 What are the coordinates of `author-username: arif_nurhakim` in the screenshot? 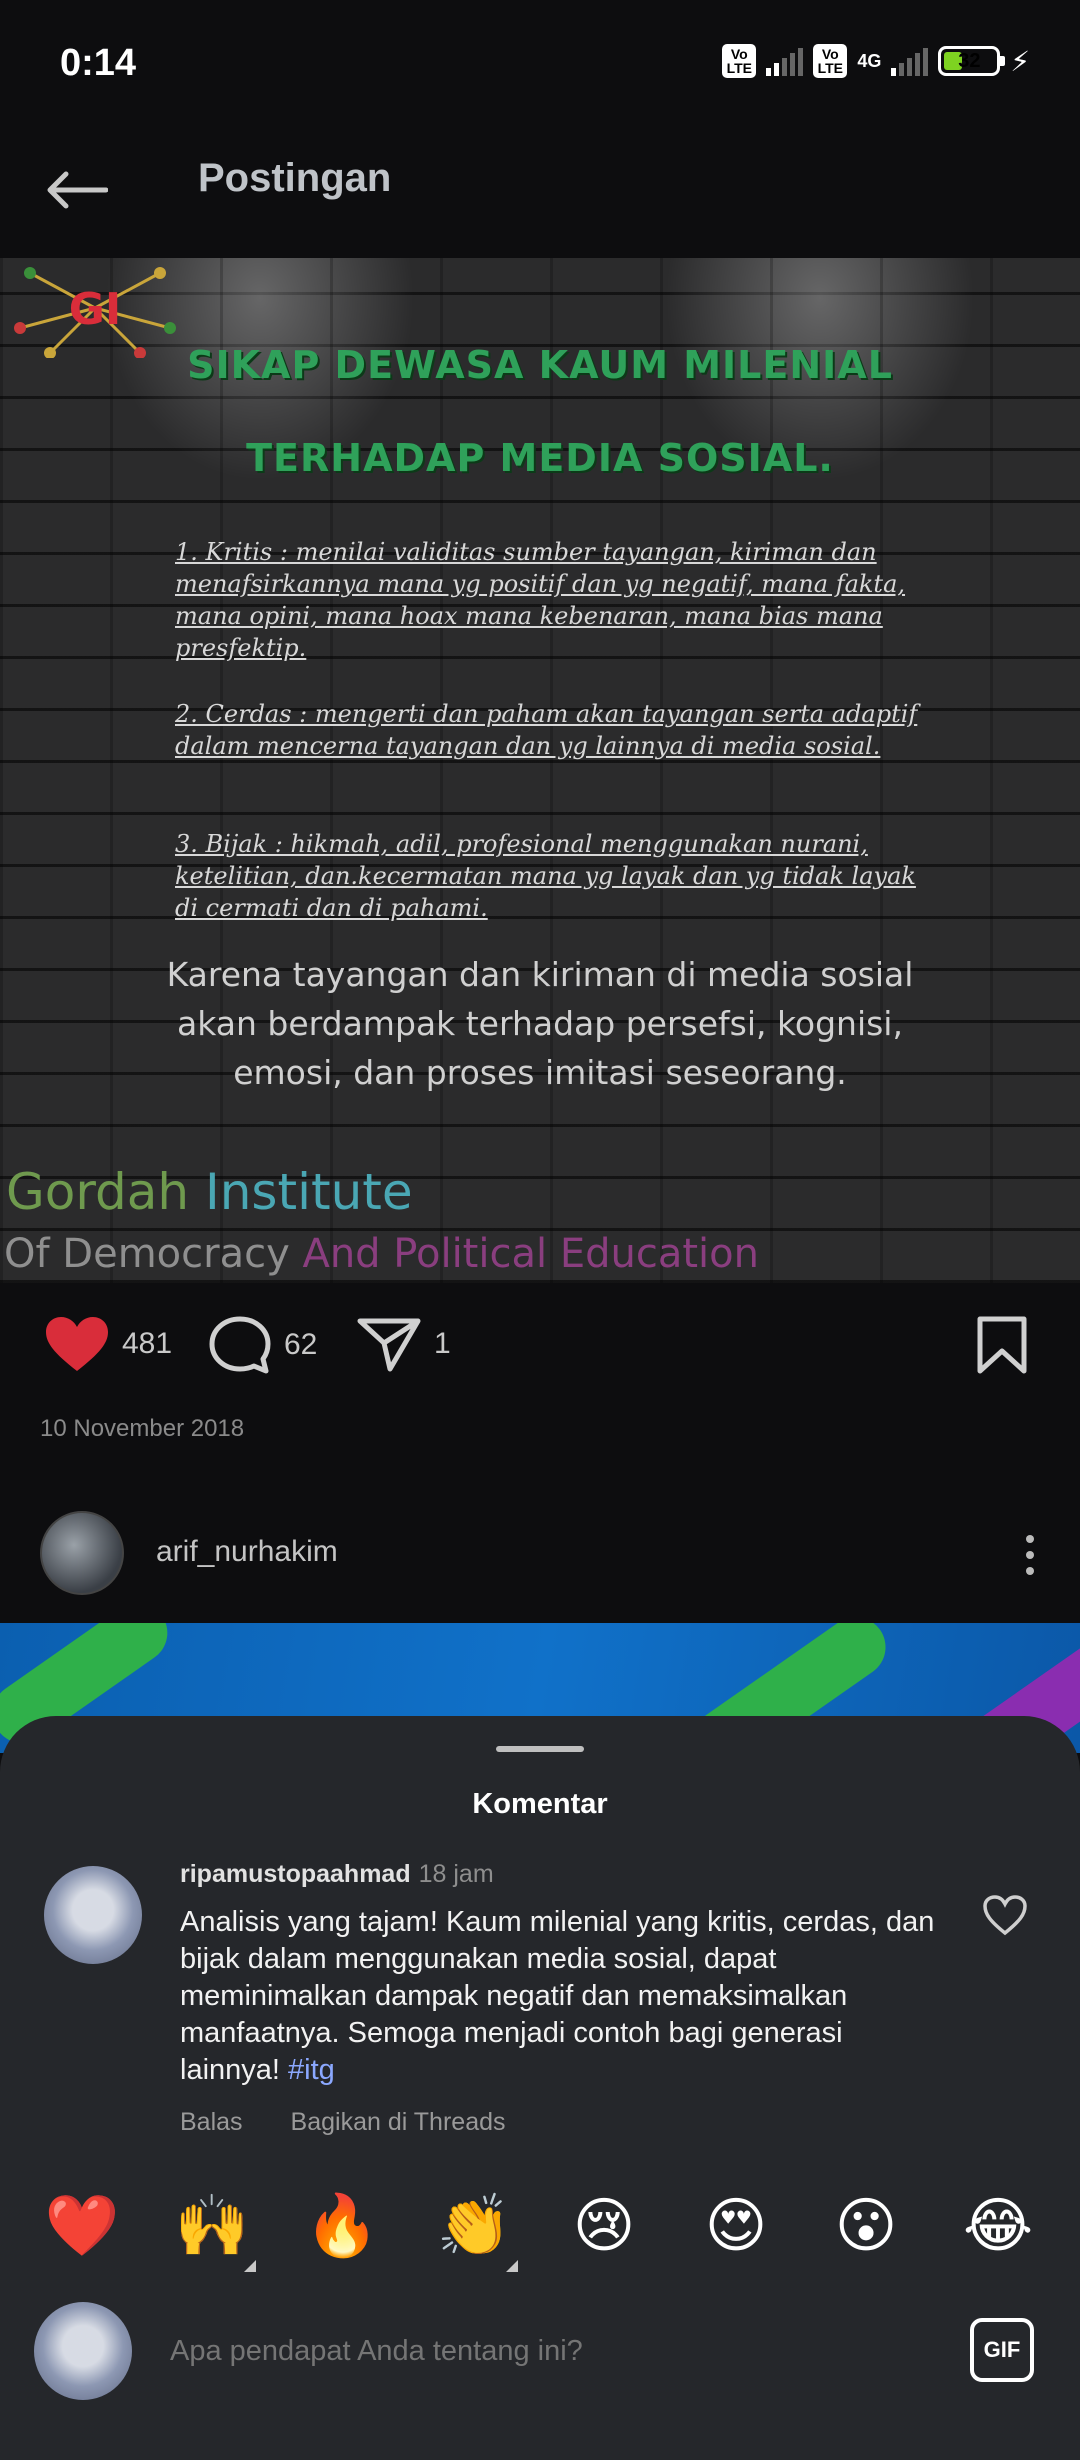 It's located at (247, 1552).